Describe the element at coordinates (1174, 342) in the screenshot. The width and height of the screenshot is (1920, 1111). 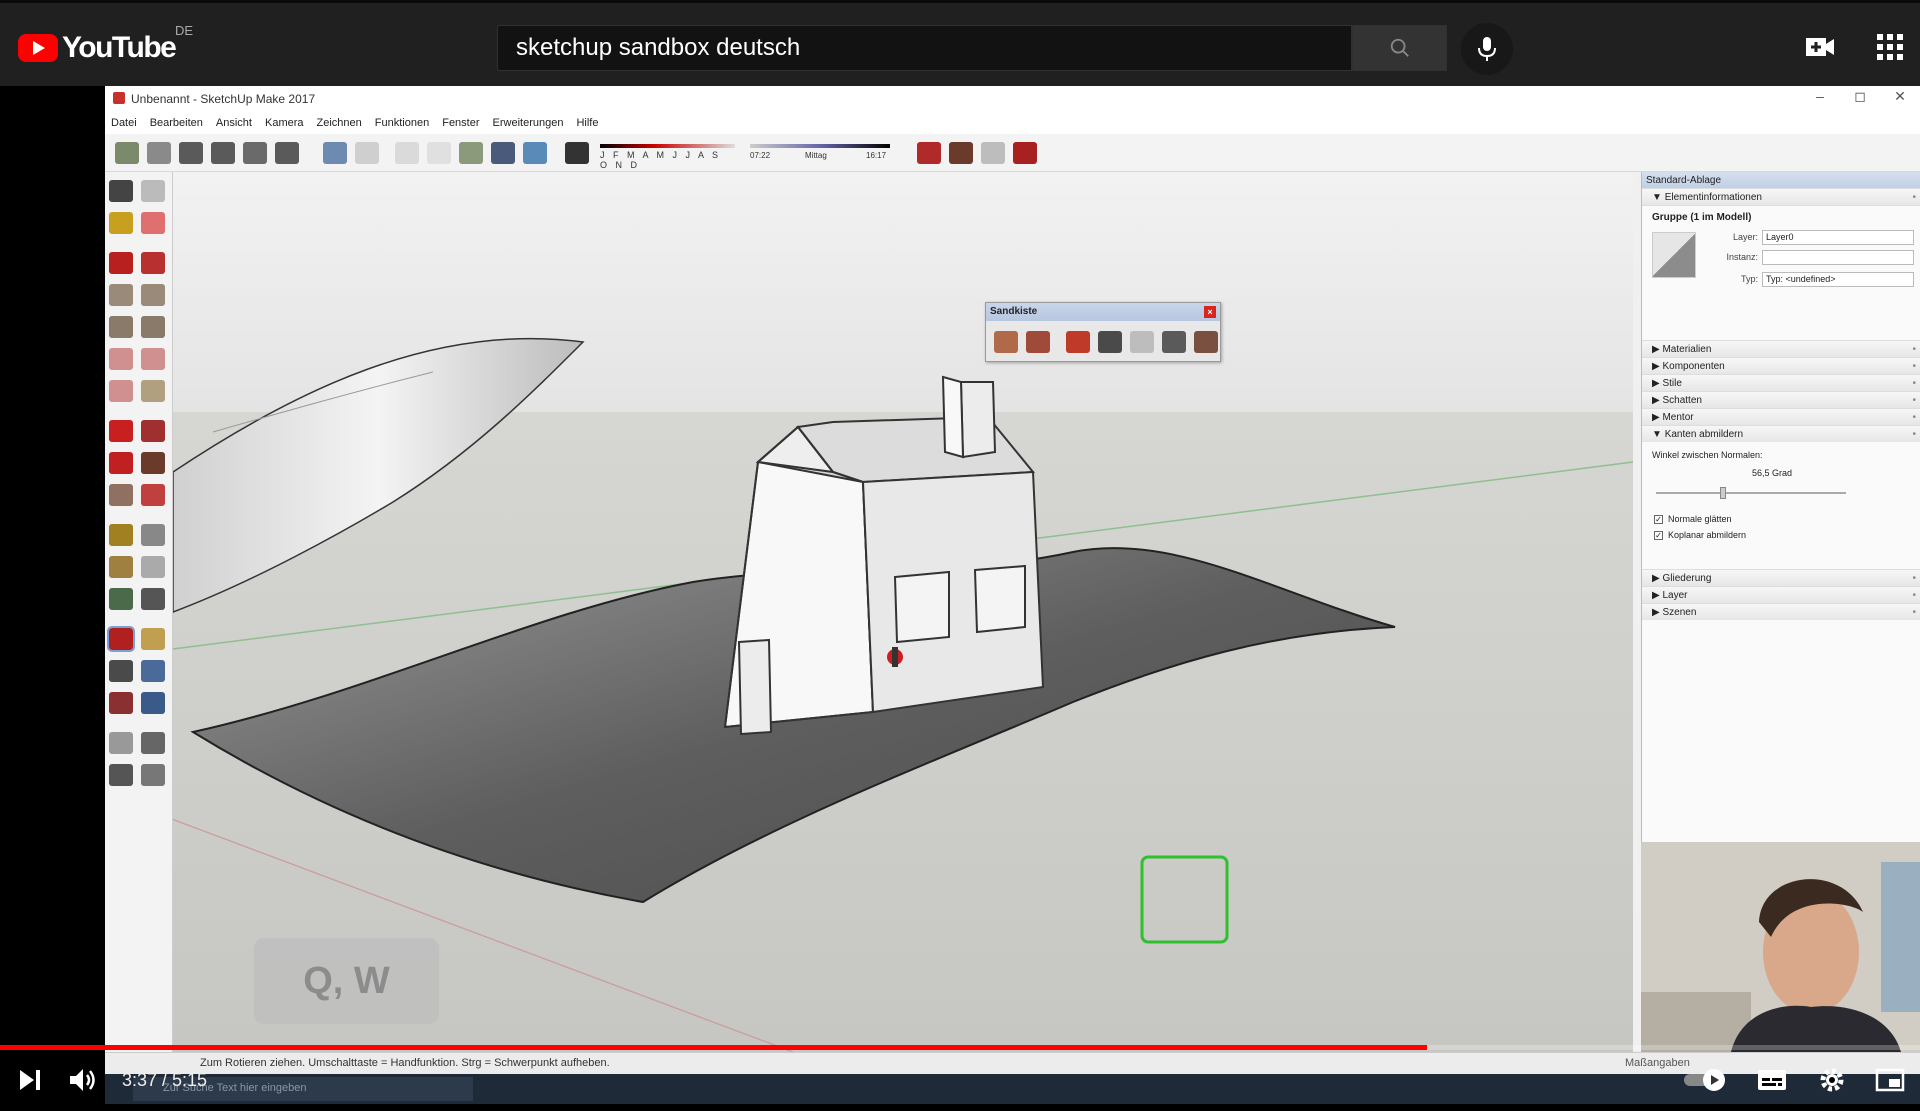
I see `add-detail-icon` at that location.